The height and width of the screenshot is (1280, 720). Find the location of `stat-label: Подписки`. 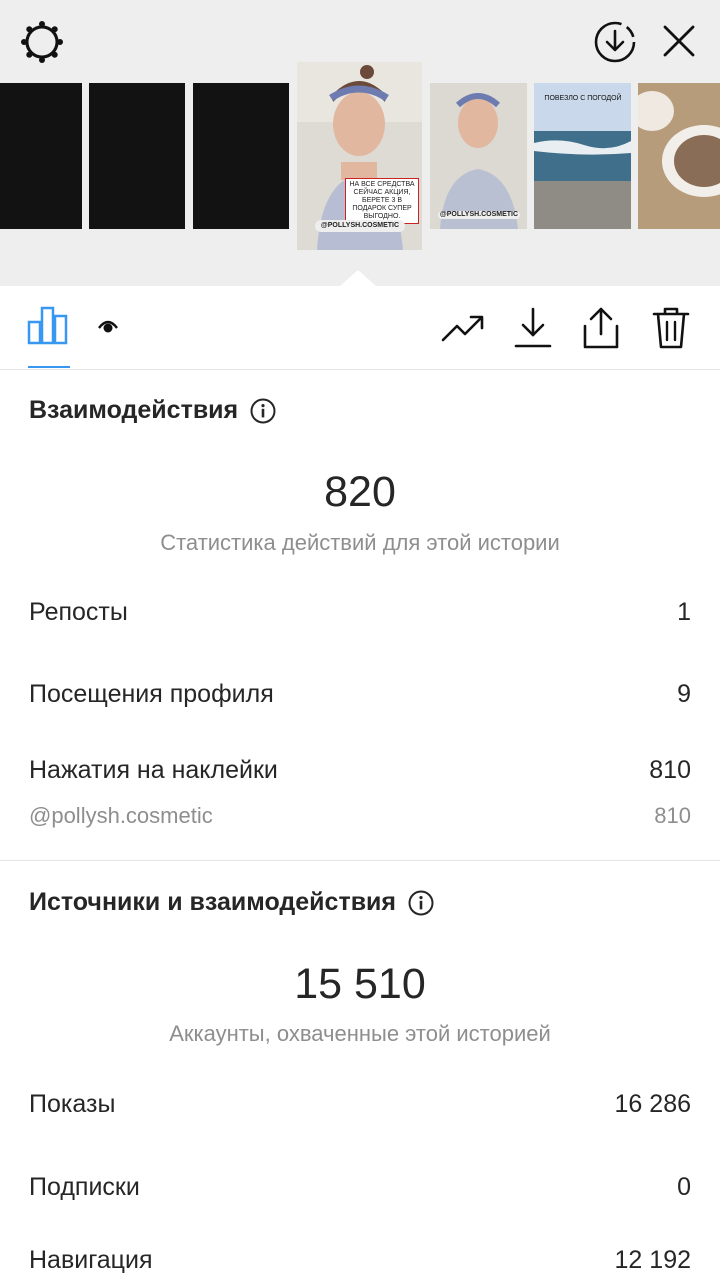

stat-label: Подписки is located at coordinates (84, 1187).